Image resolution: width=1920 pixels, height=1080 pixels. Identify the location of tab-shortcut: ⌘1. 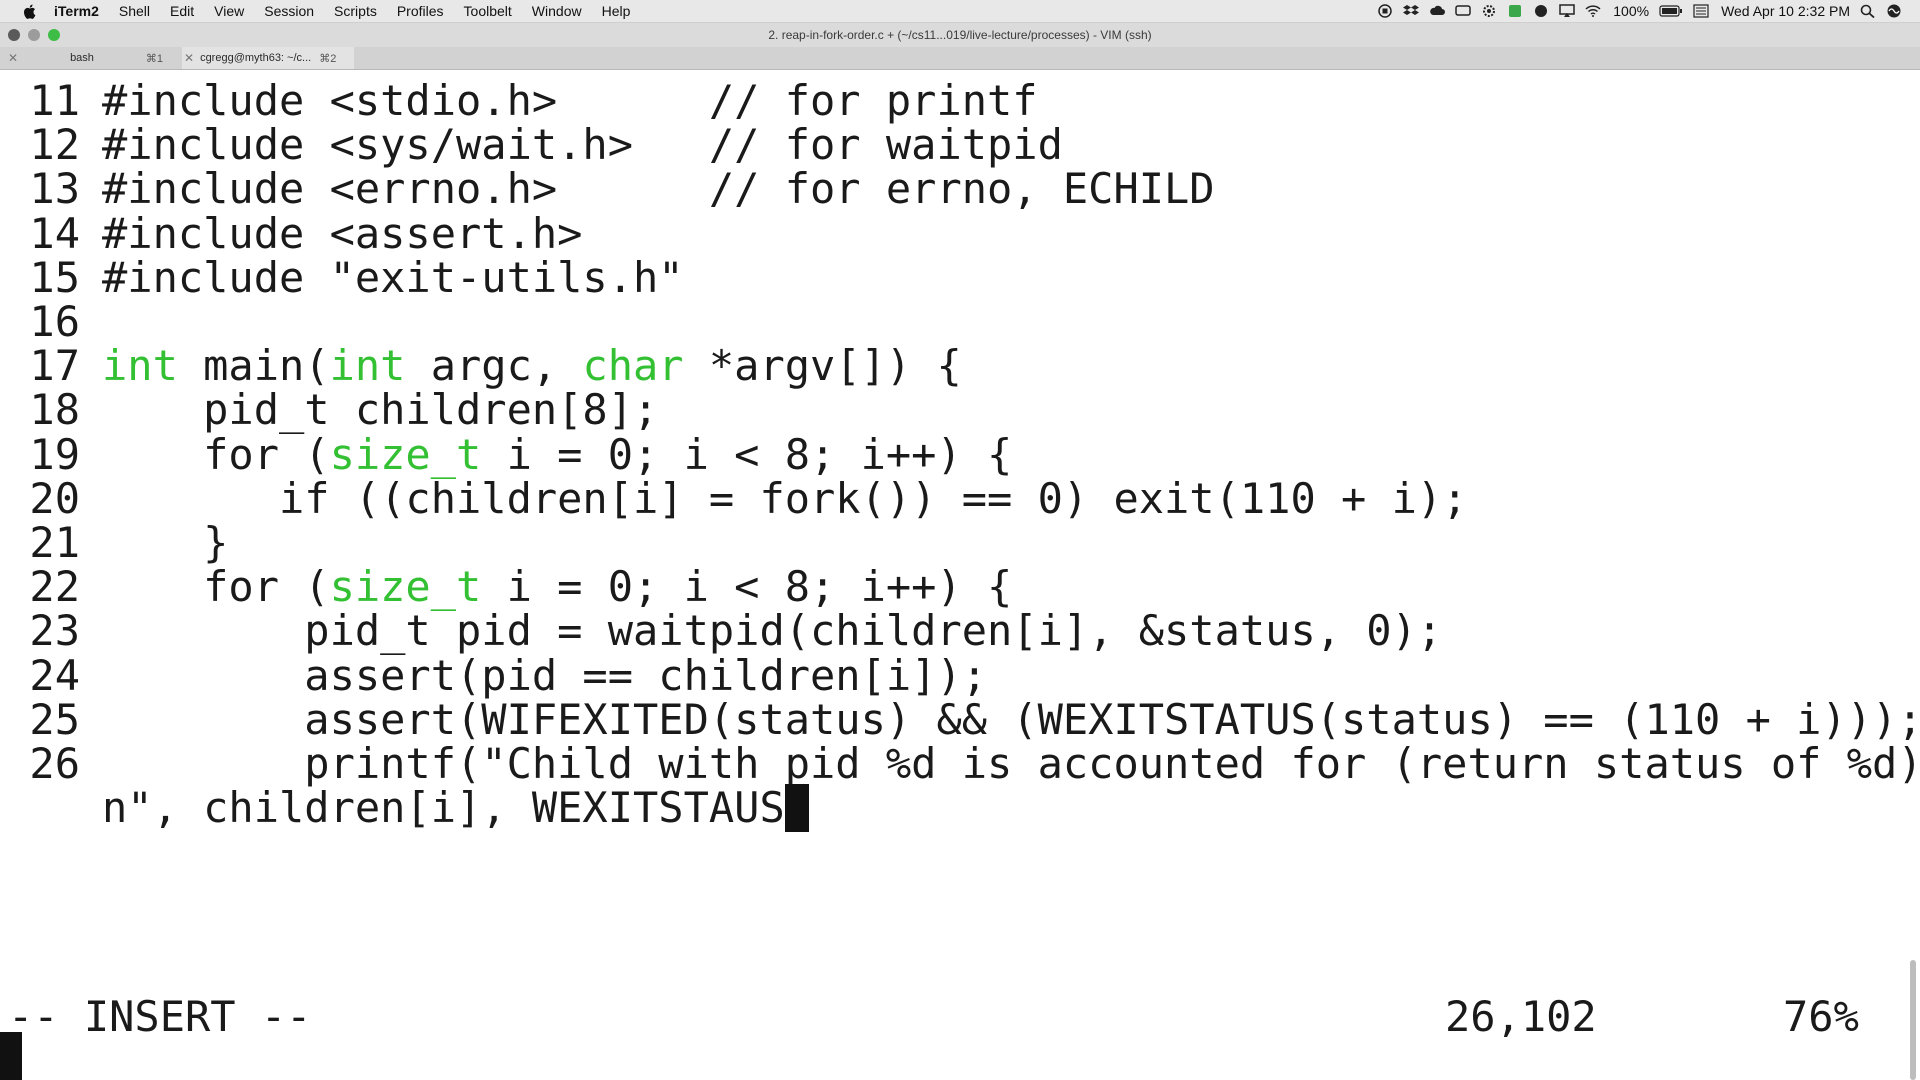
(154, 58).